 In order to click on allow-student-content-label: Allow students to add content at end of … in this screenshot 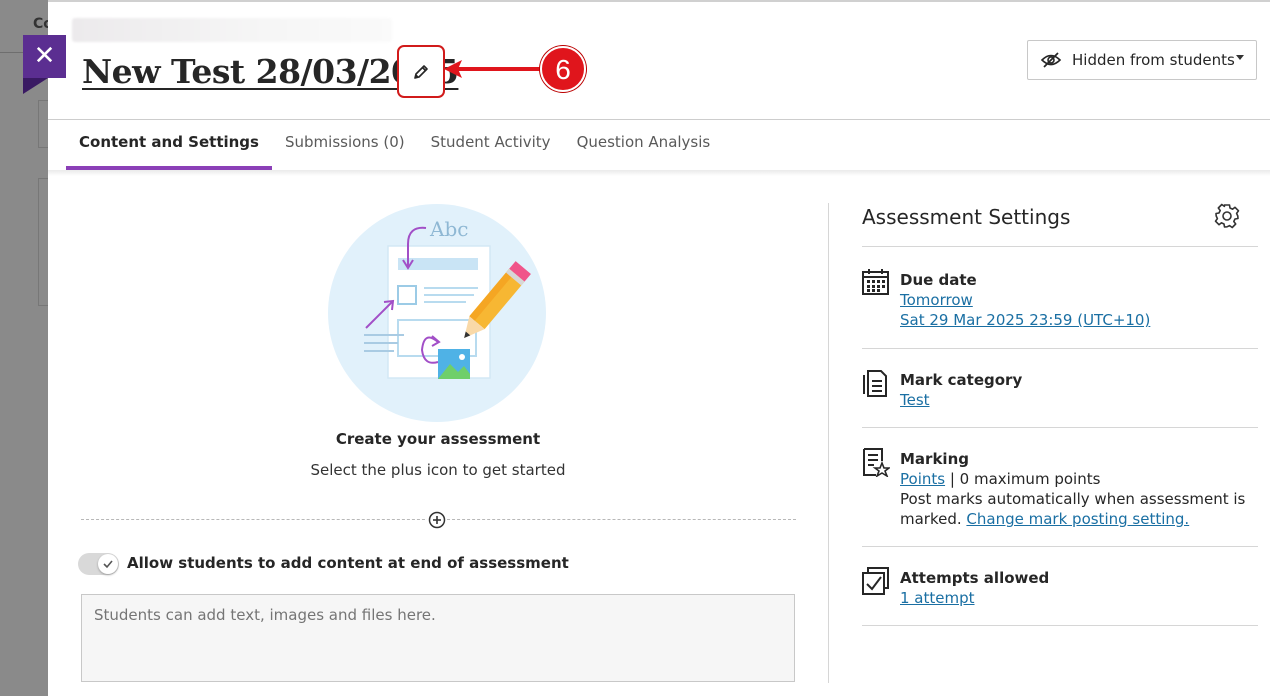, I will do `click(348, 563)`.